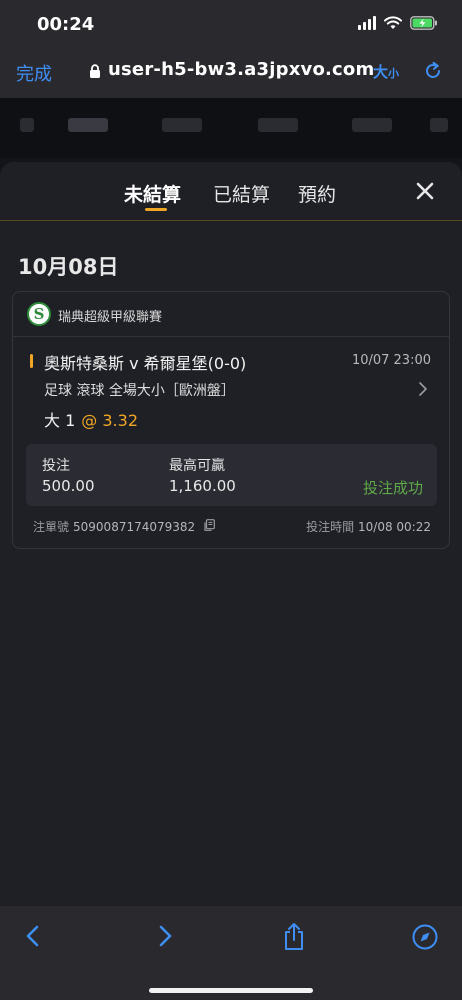  Describe the element at coordinates (139, 391) in the screenshot. I see `market-info: 足球 滾球 全場大小［歐洲盤］` at that location.